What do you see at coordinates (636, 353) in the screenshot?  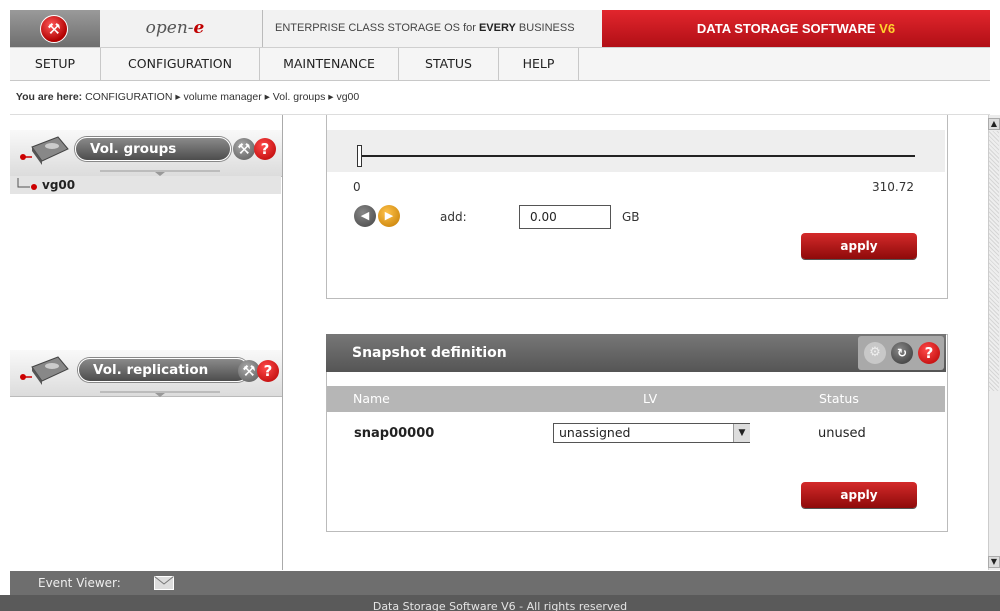 I see `snapshot-header: Snapshot definition` at bounding box center [636, 353].